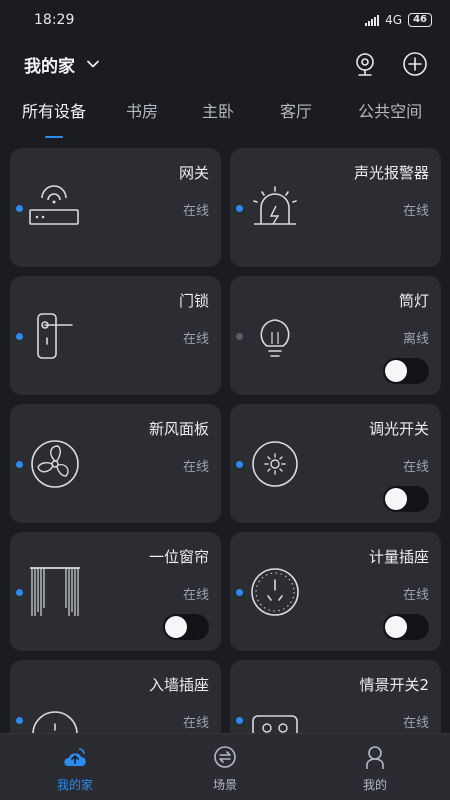 The height and width of the screenshot is (800, 450). Describe the element at coordinates (225, 757) in the screenshot. I see `scene-icon` at that location.